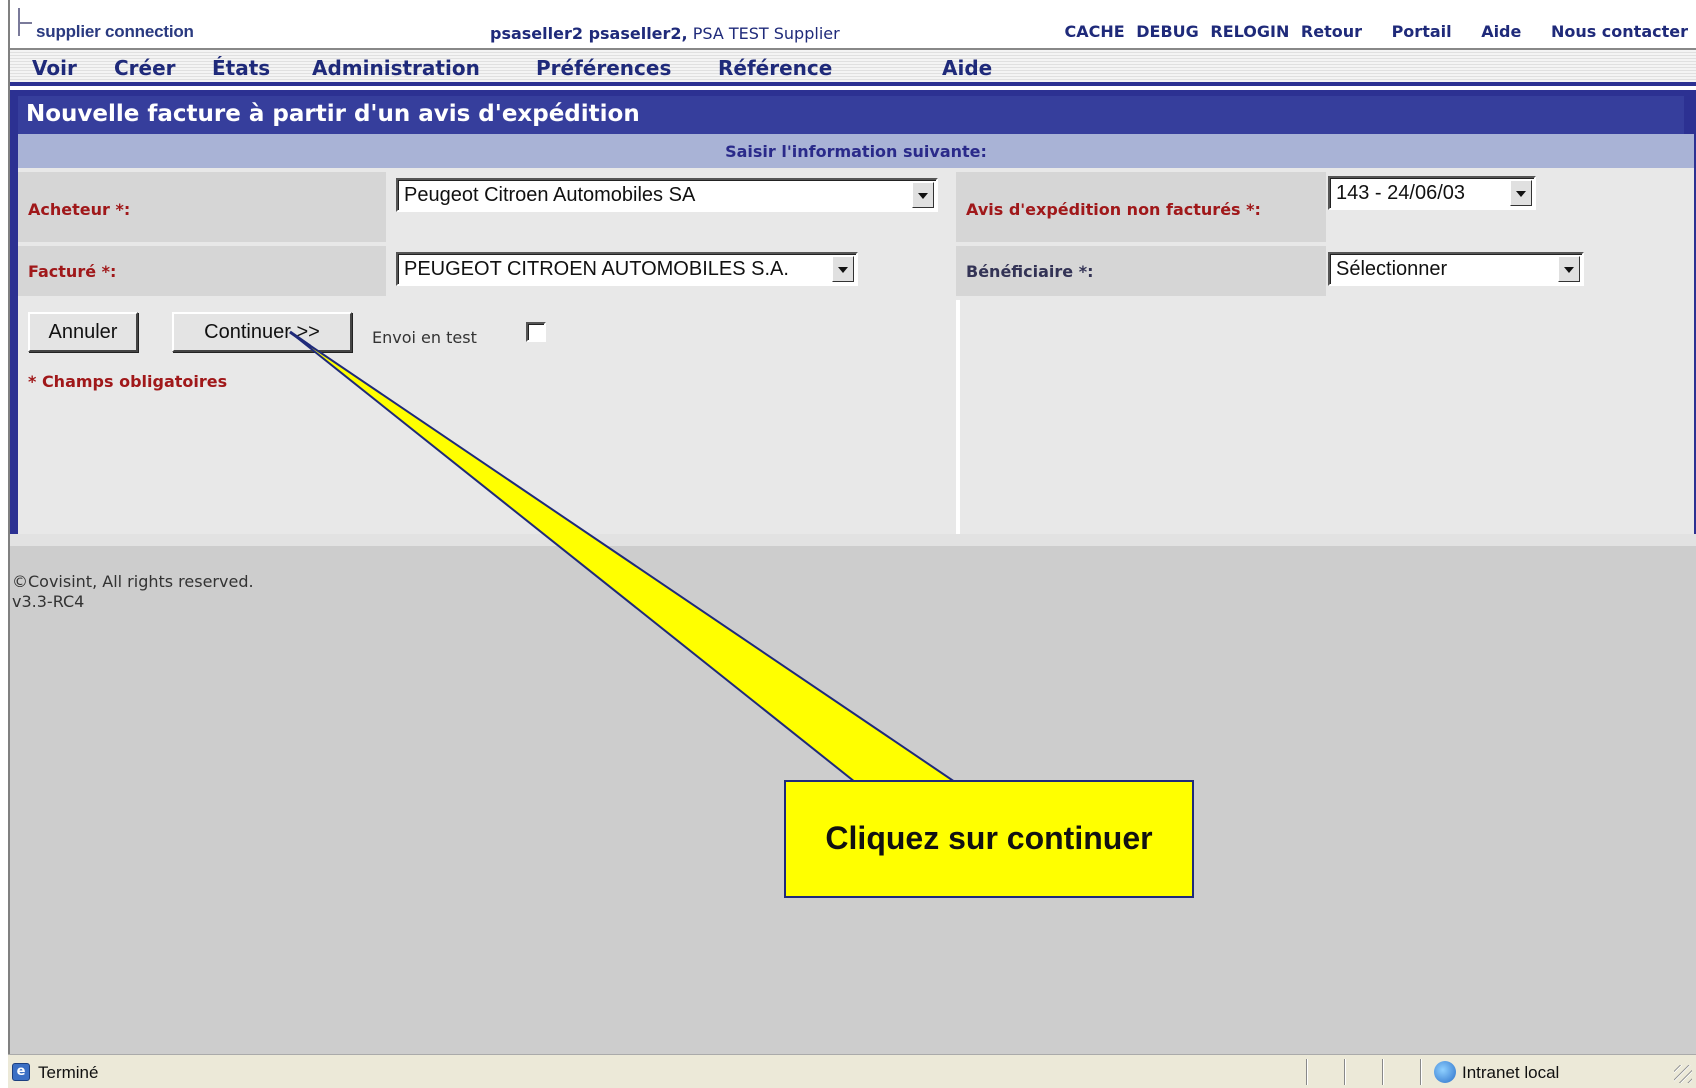 Image resolution: width=1696 pixels, height=1088 pixels. Describe the element at coordinates (68, 1072) in the screenshot. I see `status-text: Terminé` at that location.